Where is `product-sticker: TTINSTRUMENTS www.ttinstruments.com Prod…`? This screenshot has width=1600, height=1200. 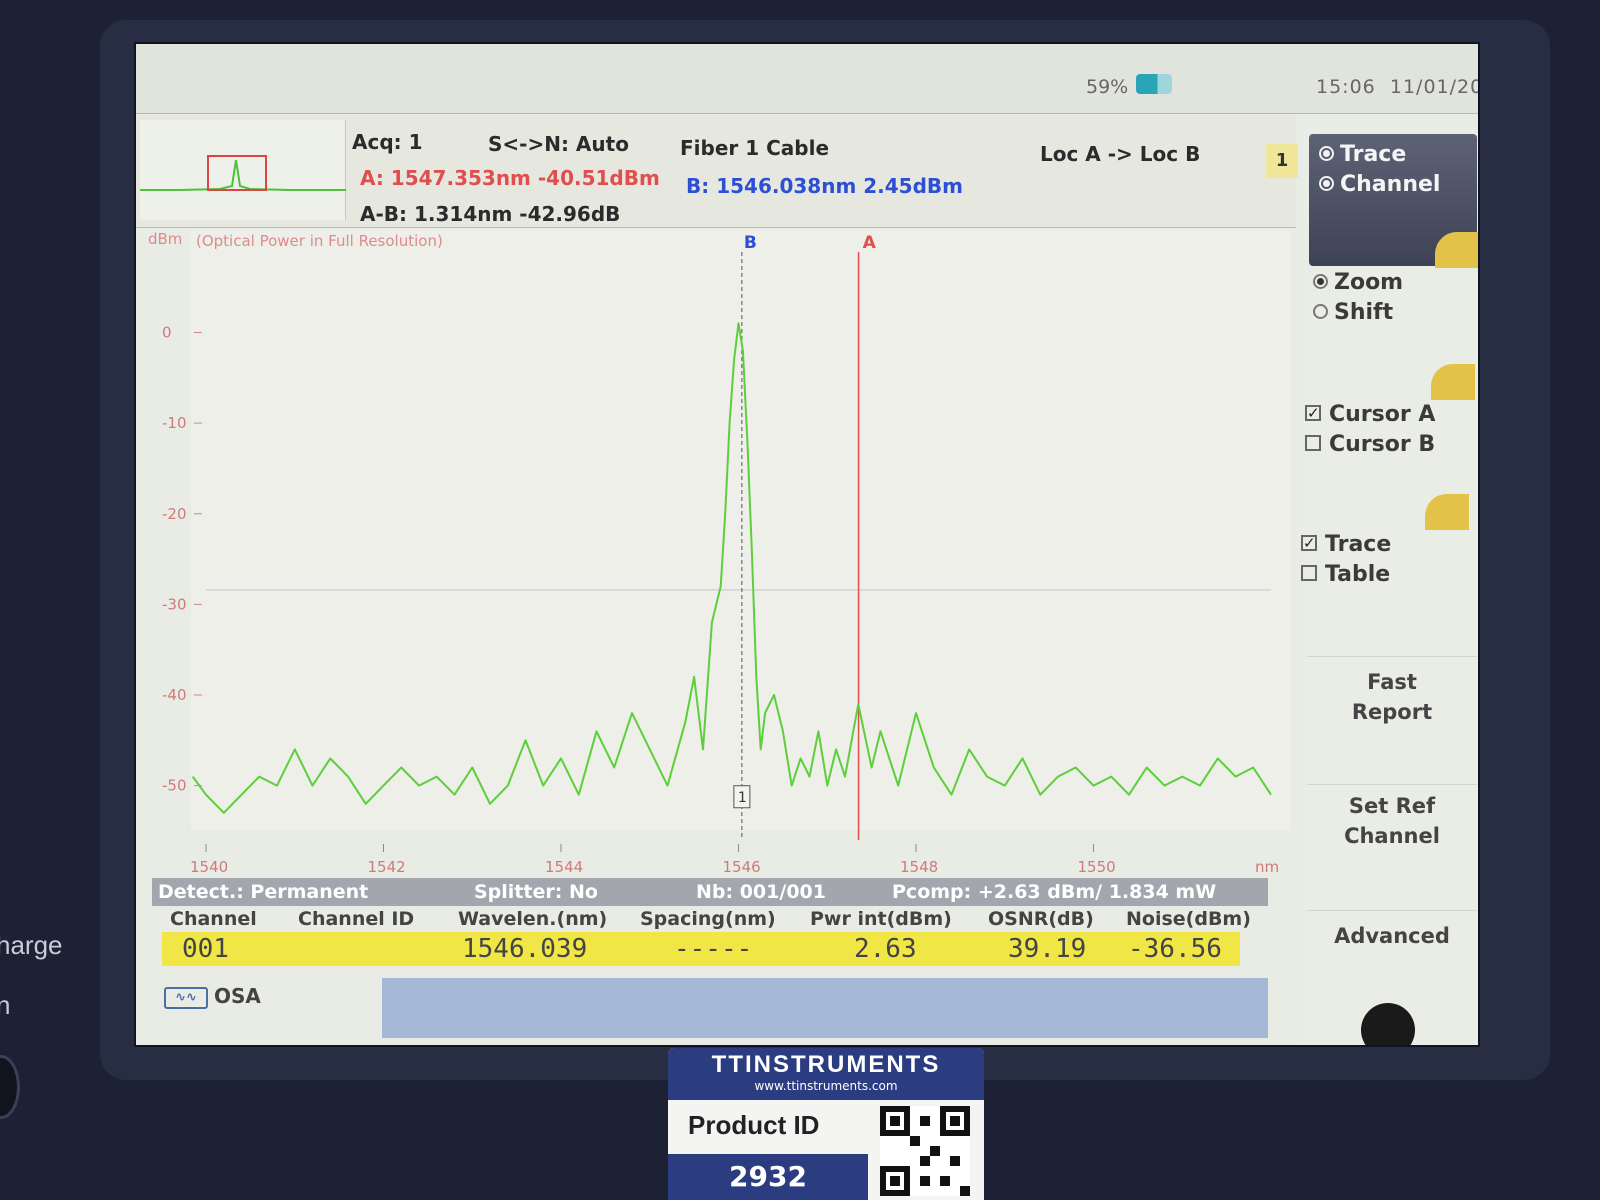
product-sticker: TTINSTRUMENTS www.ttinstruments.com Prod… is located at coordinates (826, 1124).